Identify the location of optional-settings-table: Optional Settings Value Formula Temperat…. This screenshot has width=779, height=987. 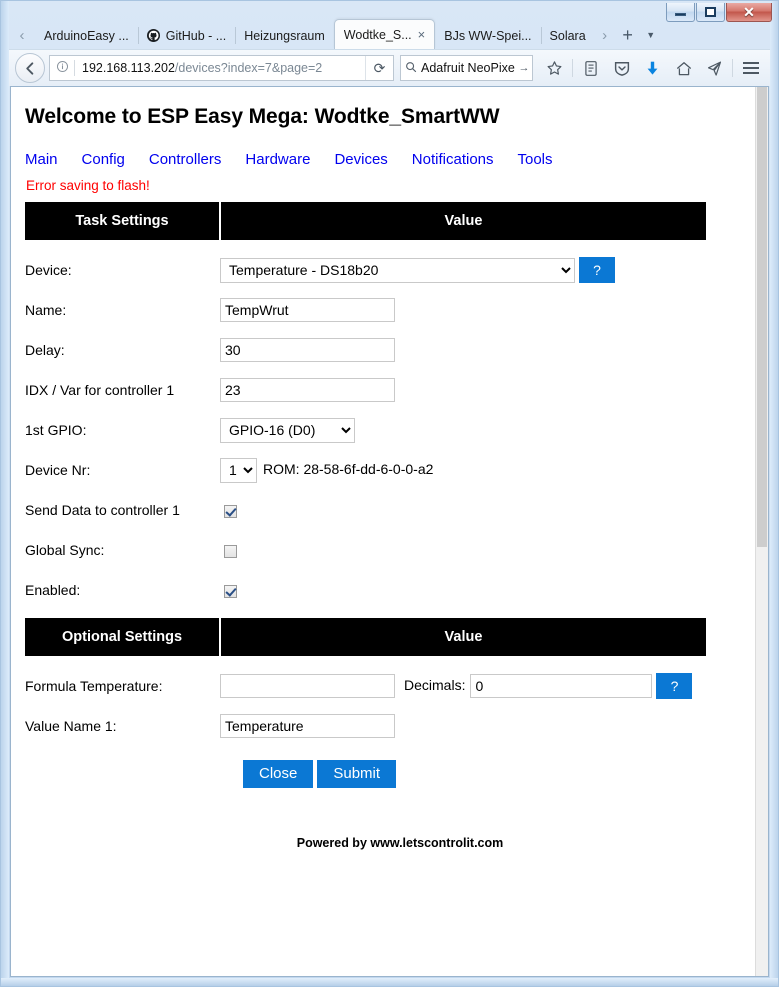
(365, 682).